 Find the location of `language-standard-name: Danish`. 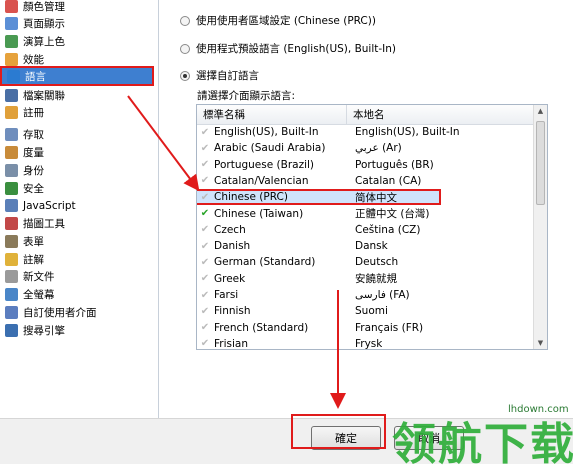

language-standard-name: Danish is located at coordinates (232, 246).